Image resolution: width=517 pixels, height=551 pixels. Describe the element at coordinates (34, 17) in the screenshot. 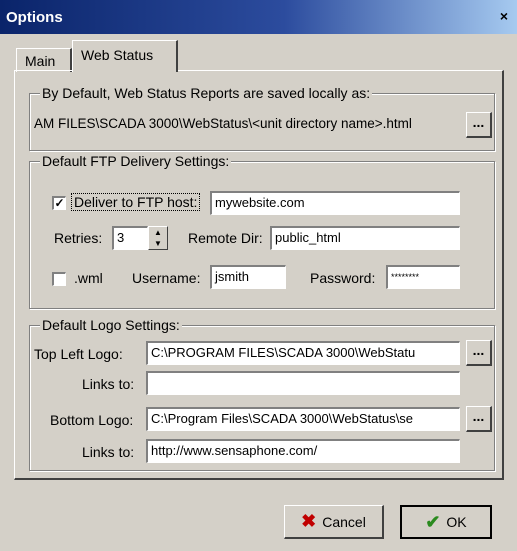

I see `window-title: Options` at that location.